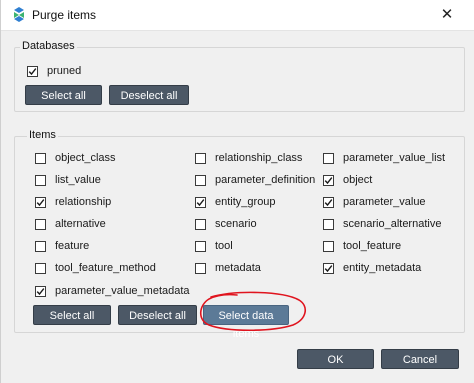  What do you see at coordinates (420, 359) in the screenshot?
I see `cancel-button: Cancel` at bounding box center [420, 359].